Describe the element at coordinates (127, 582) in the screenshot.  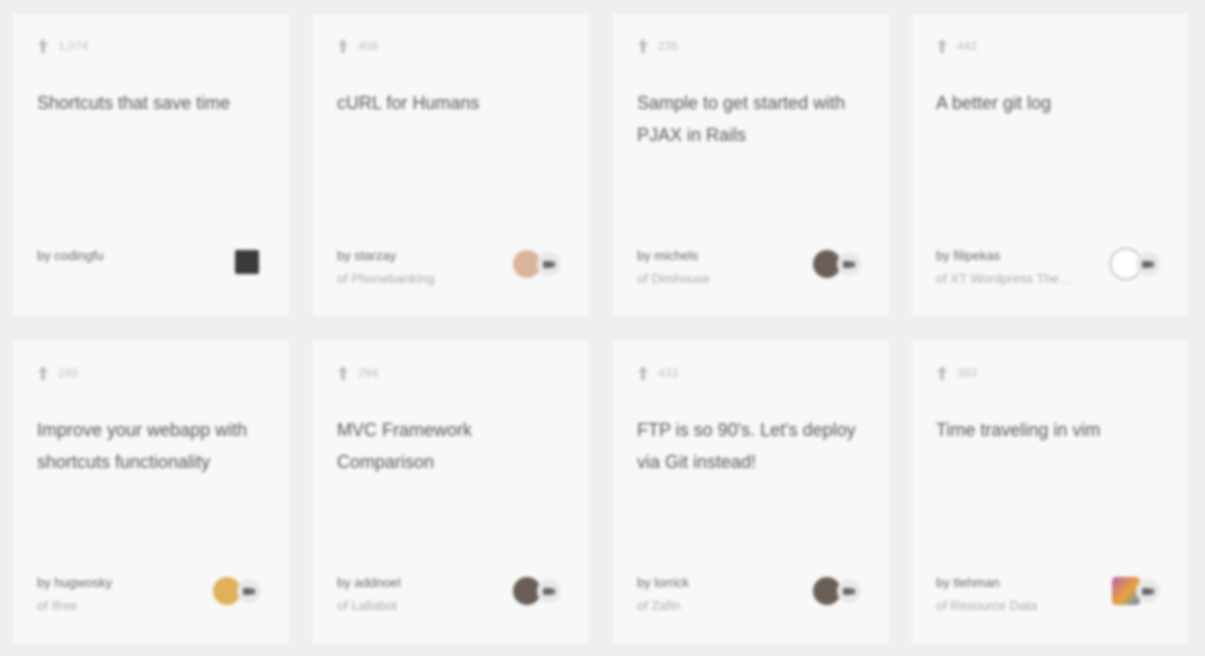
I see `author-name: by hugwosky` at that location.